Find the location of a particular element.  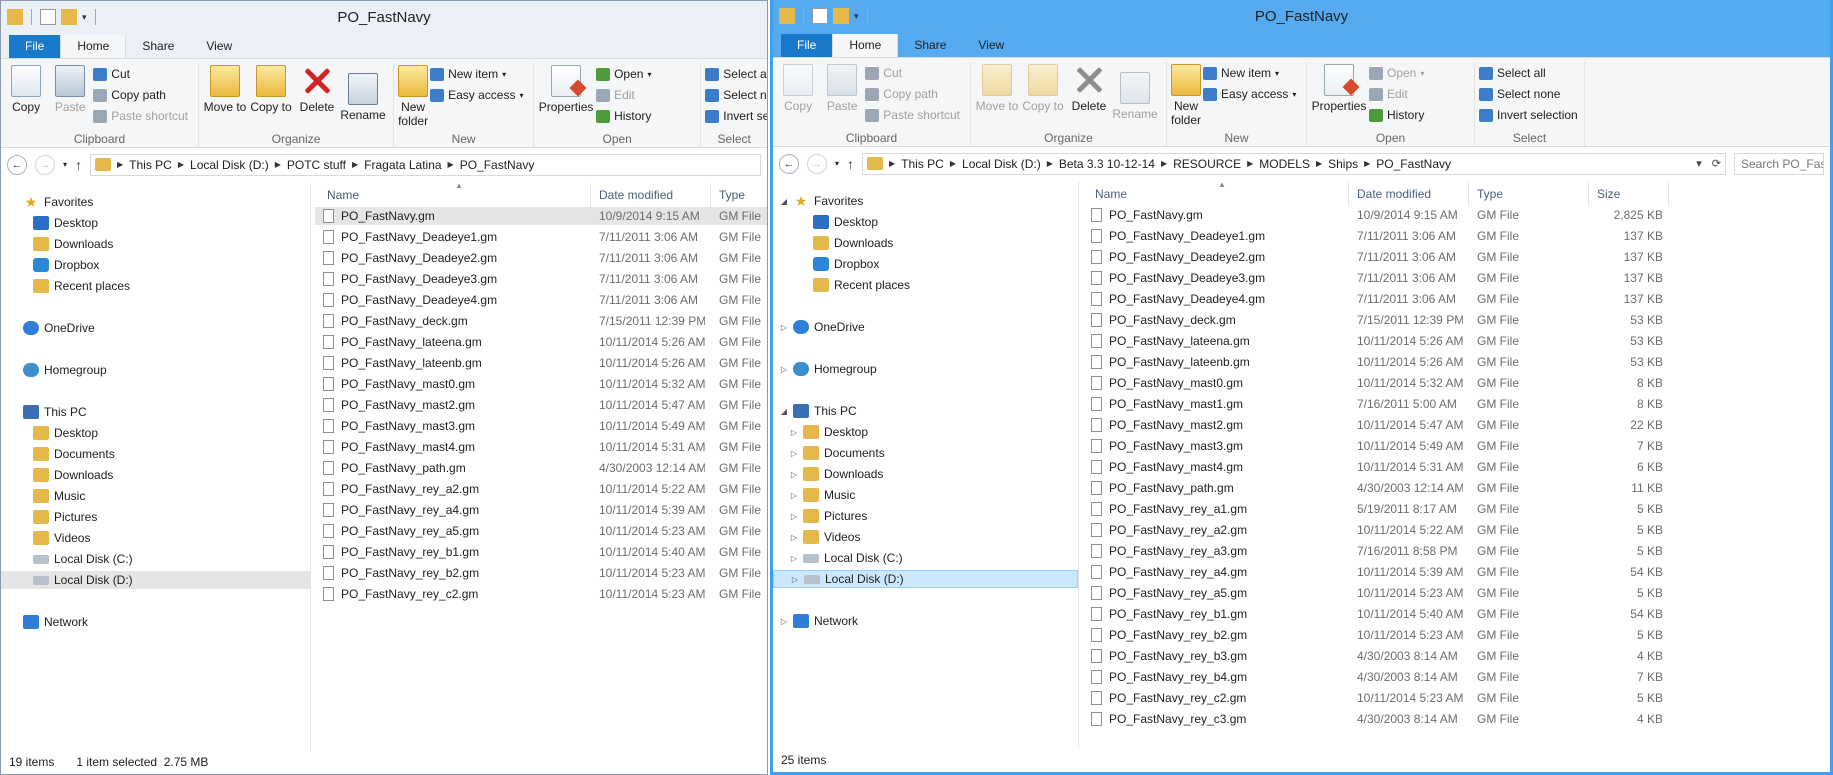

nav-item: ★ Favorites is located at coordinates (155, 202).